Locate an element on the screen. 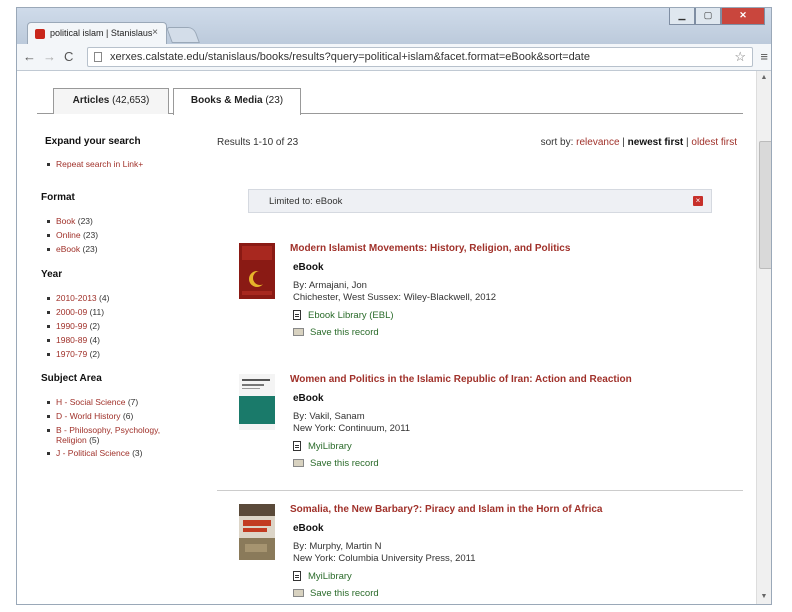 The image size is (792, 612). tab-articles: Articles (42,653) is located at coordinates (111, 101).